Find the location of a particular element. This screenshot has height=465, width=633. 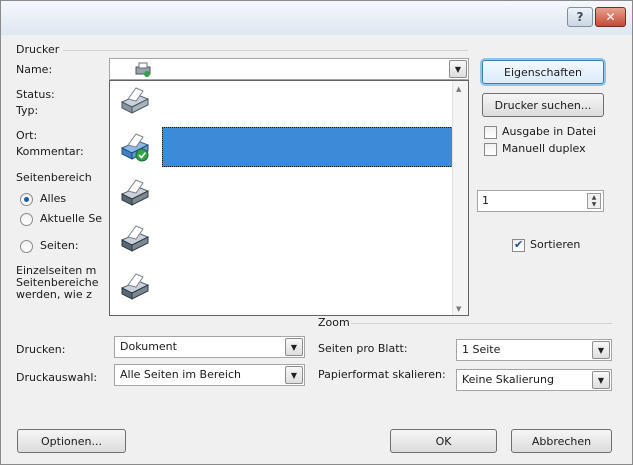

collate-label: Sortieren is located at coordinates (555, 244).